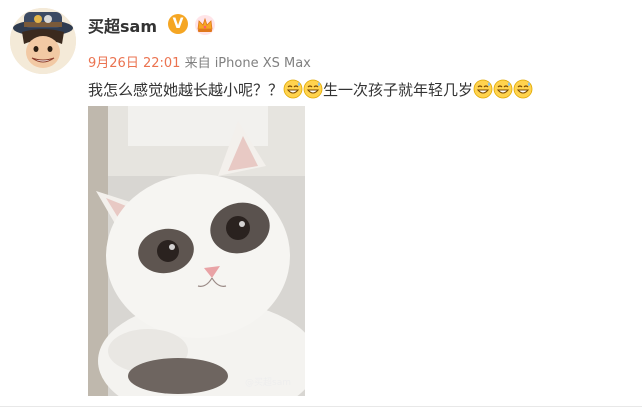 The width and height of the screenshot is (642, 412). I want to click on verified-icon: V, so click(178, 24).